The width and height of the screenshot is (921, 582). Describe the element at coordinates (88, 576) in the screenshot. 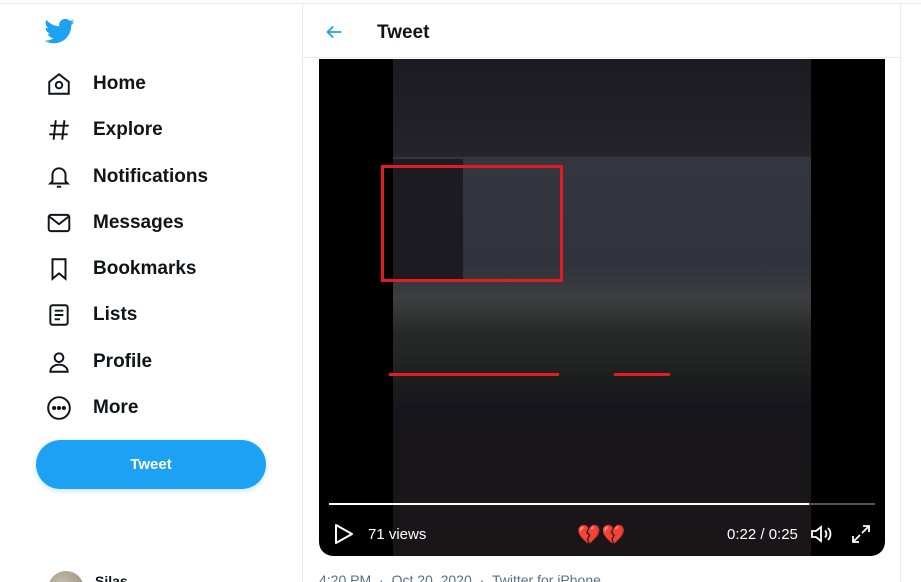

I see `account-switcher: Silas` at that location.